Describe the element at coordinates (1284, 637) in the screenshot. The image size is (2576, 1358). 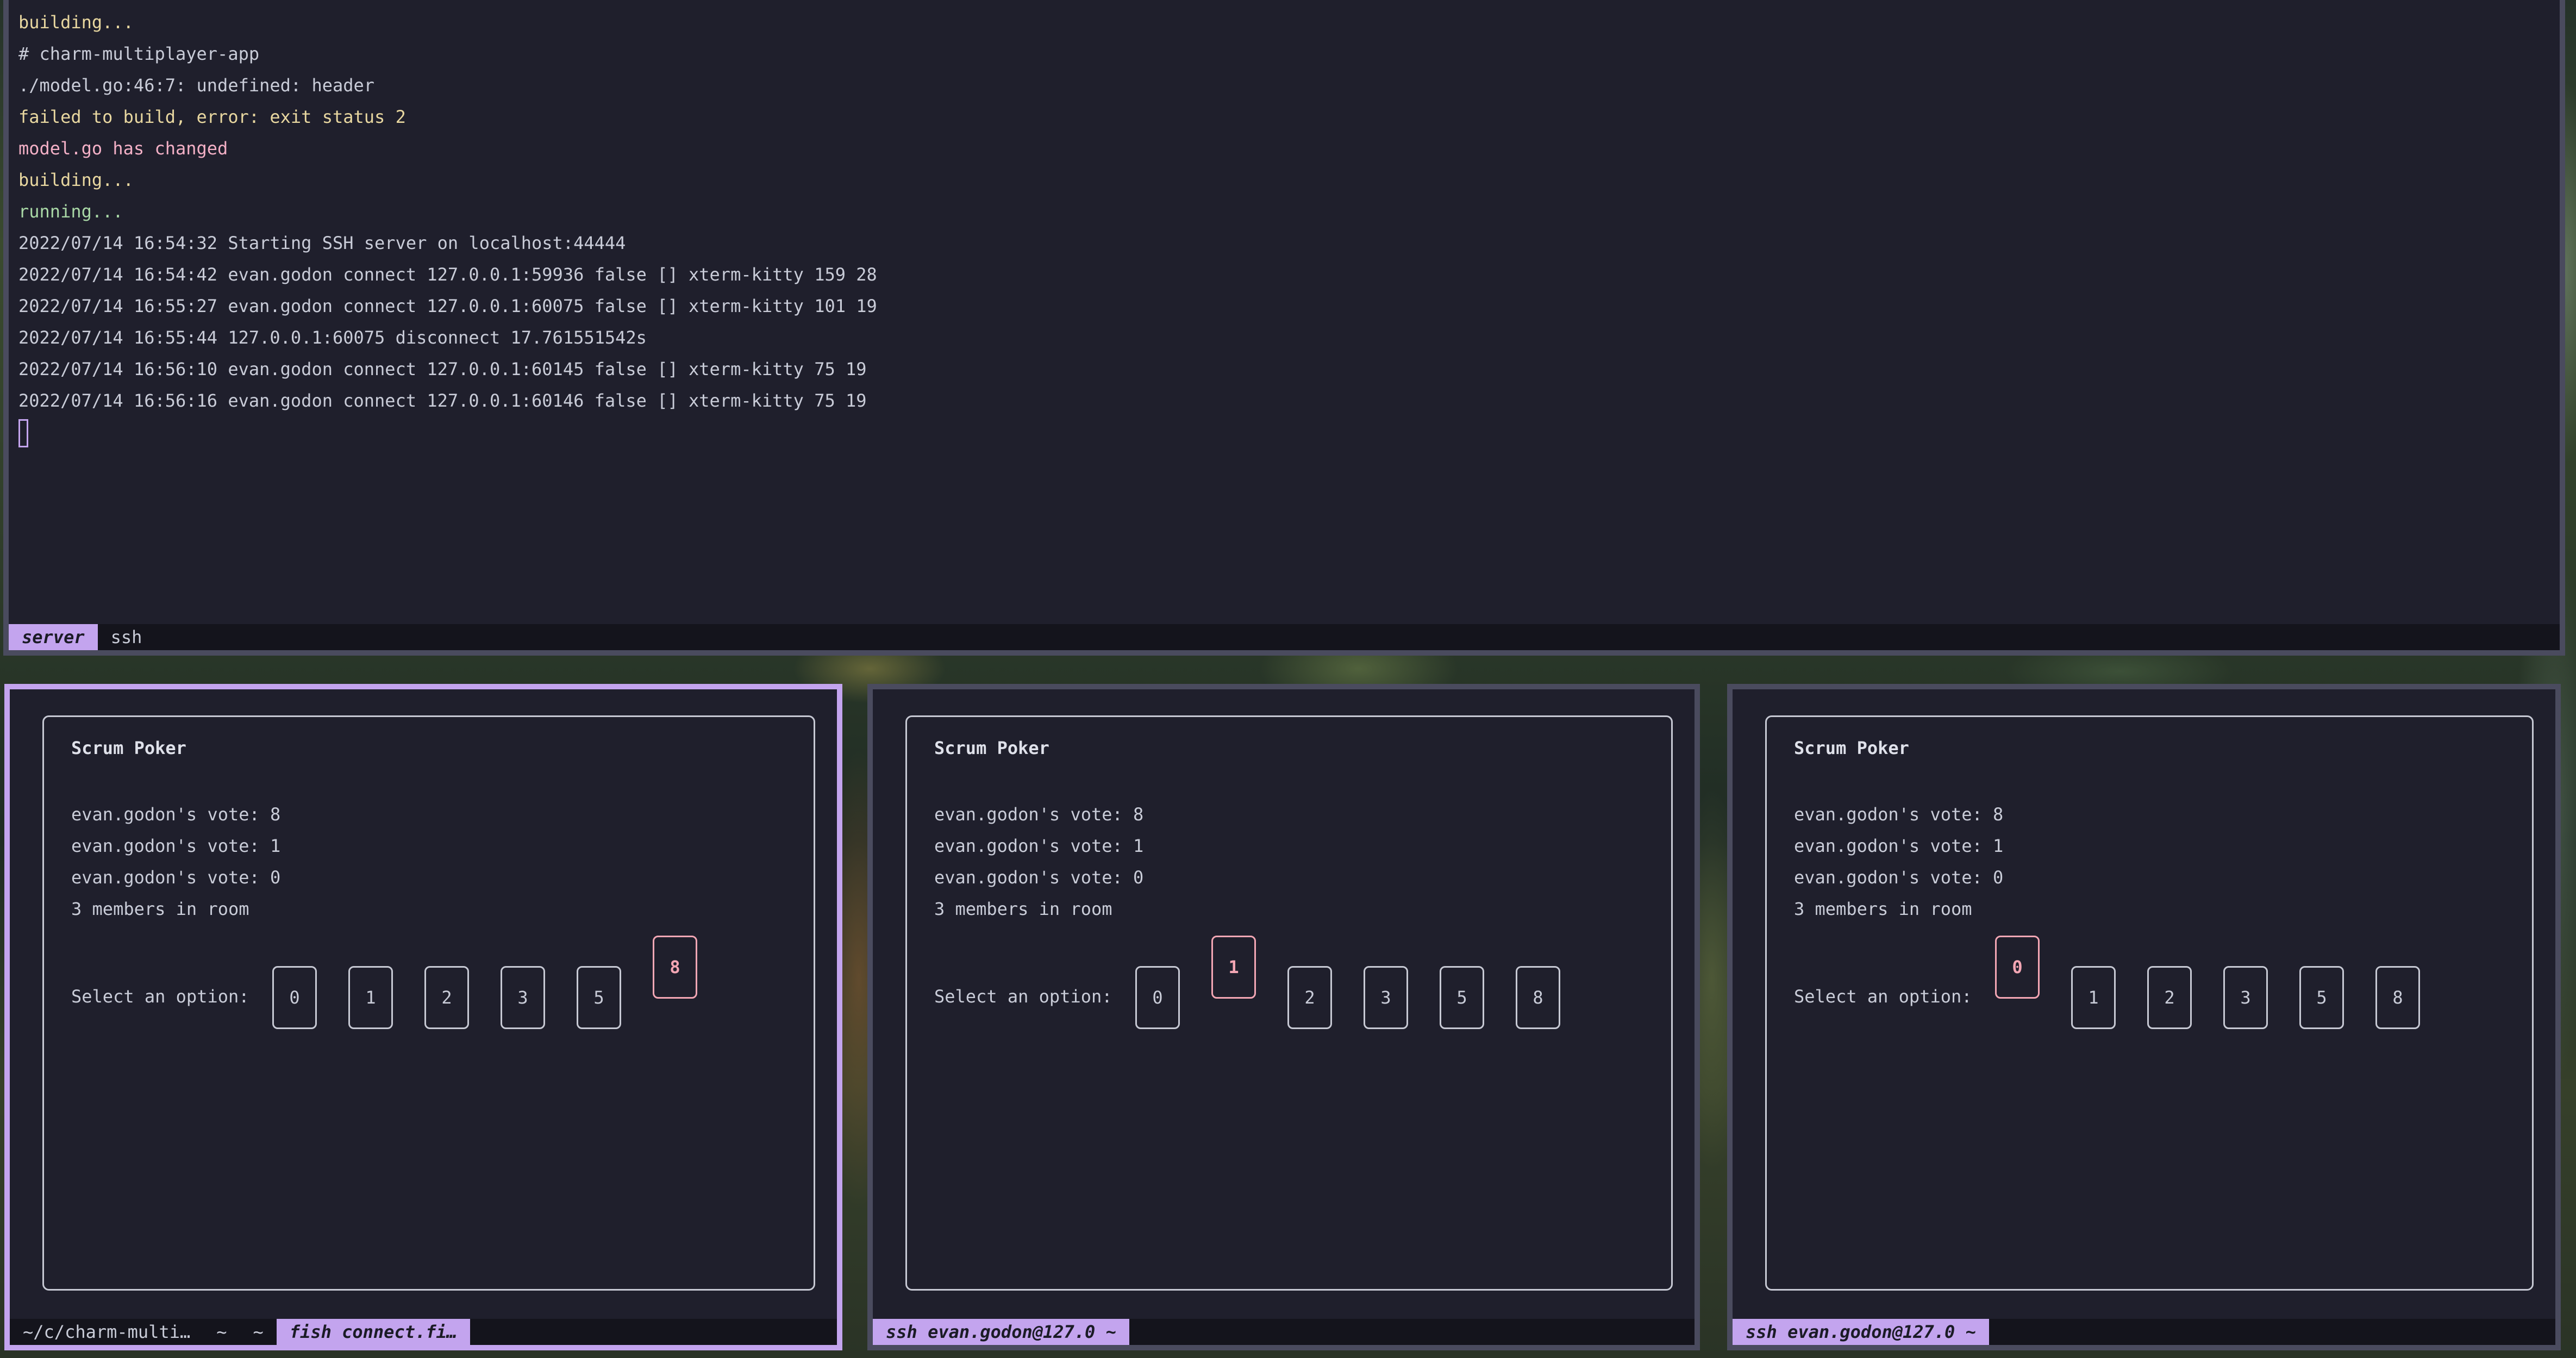
I see `server-statusbar: server ssh` at that location.